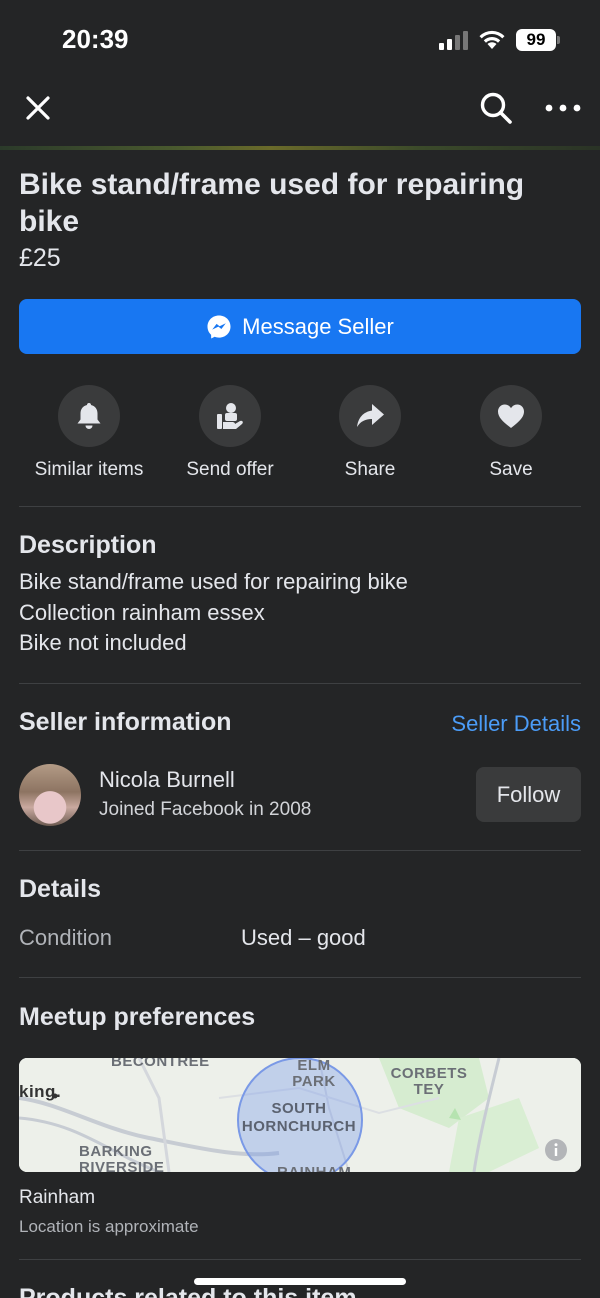 The height and width of the screenshot is (1298, 600). What do you see at coordinates (516, 724) in the screenshot?
I see `seller-details-link: Seller Details` at bounding box center [516, 724].